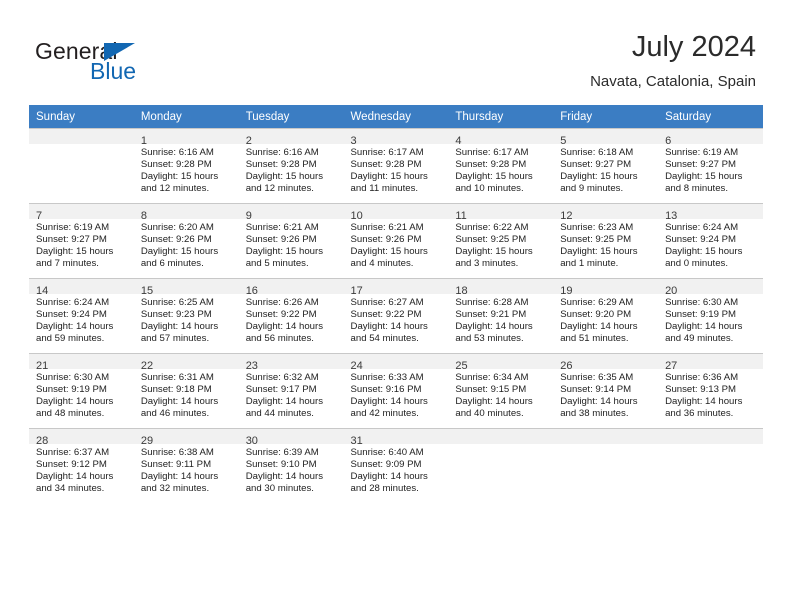 The image size is (792, 612). What do you see at coordinates (177, 302) in the screenshot?
I see `day-detail-line: Sunrise: 6:25 AM` at bounding box center [177, 302].